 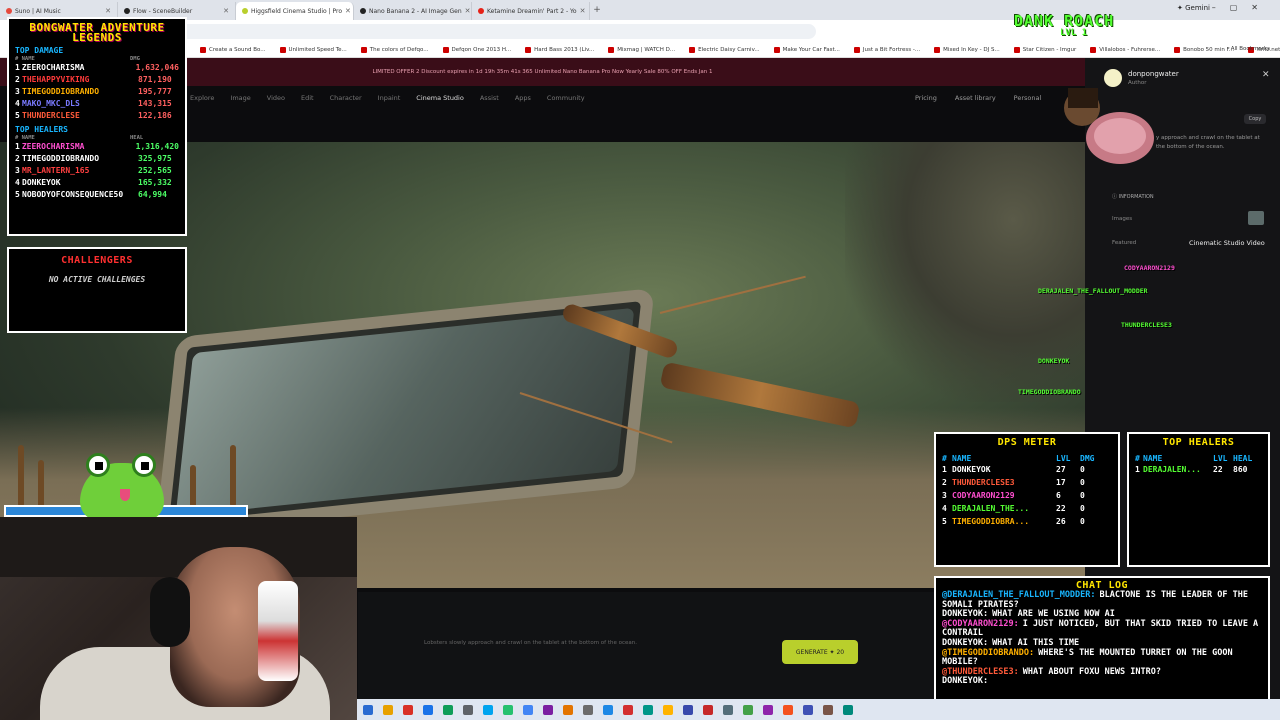 I want to click on legends-title-line2: LEGENDS, so click(x=97, y=37).